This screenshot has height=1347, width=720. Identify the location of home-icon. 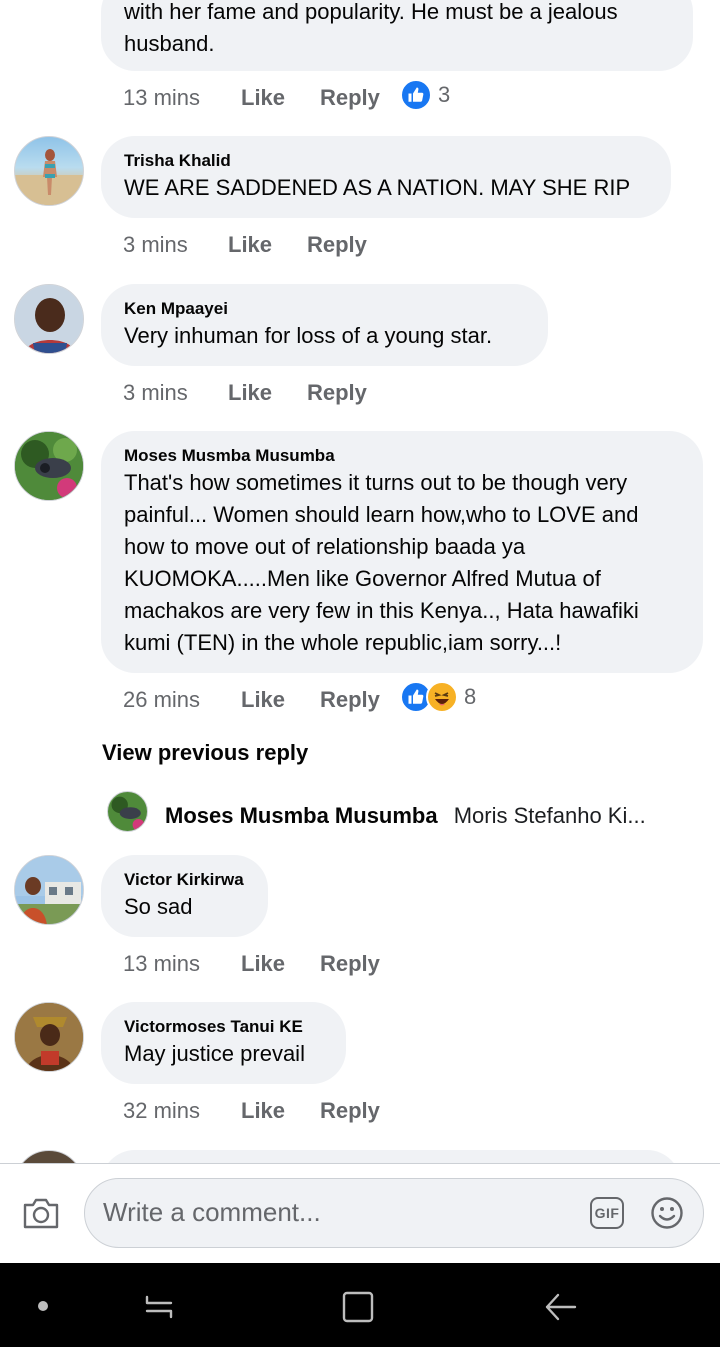
(358, 1309).